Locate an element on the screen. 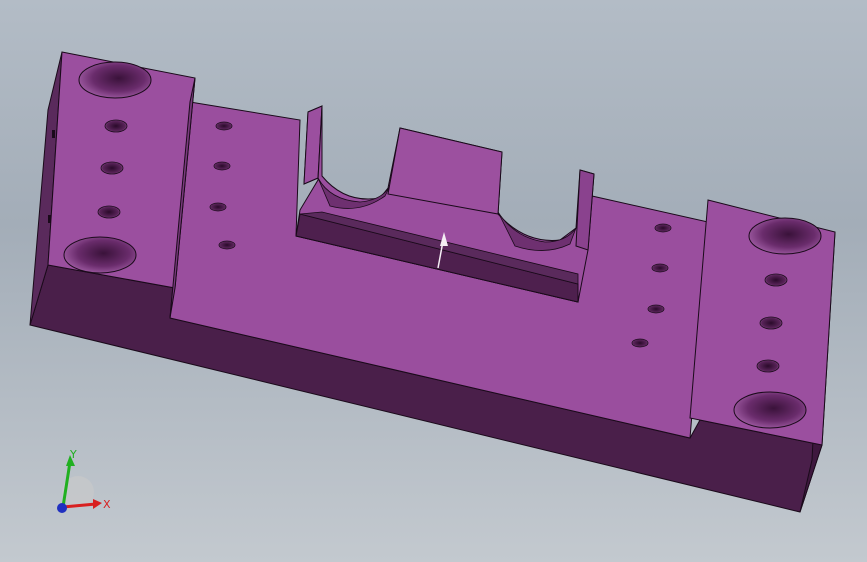 The image size is (867, 562). triad-x-label: X is located at coordinates (107, 504).